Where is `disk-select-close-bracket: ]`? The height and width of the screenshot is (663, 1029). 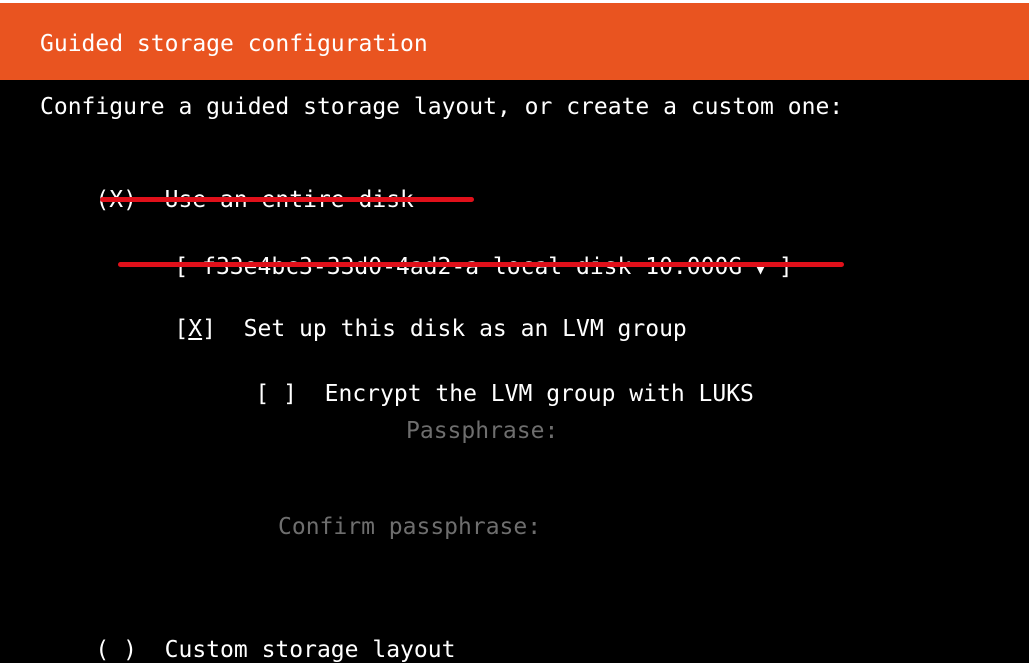
disk-select-close-bracket: ] is located at coordinates (785, 267).